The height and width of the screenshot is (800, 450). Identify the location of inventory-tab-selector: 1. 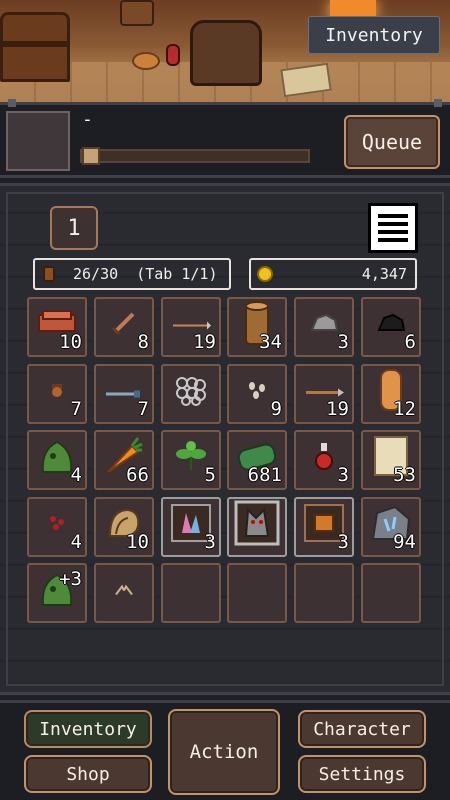
(74, 228).